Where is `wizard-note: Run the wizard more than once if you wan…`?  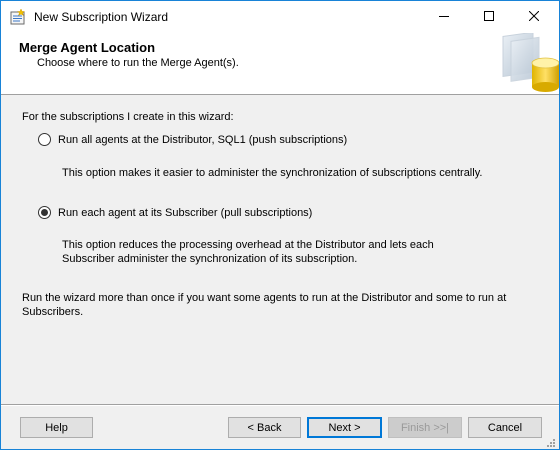 wizard-note: Run the wizard more than once if you wan… is located at coordinates (264, 305).